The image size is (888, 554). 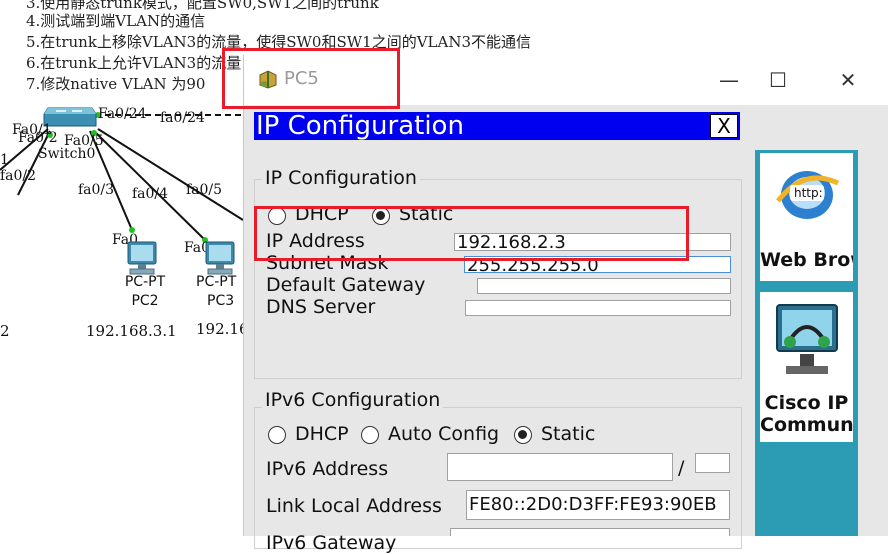 I want to click on highlight-box-ip, so click(x=471, y=233).